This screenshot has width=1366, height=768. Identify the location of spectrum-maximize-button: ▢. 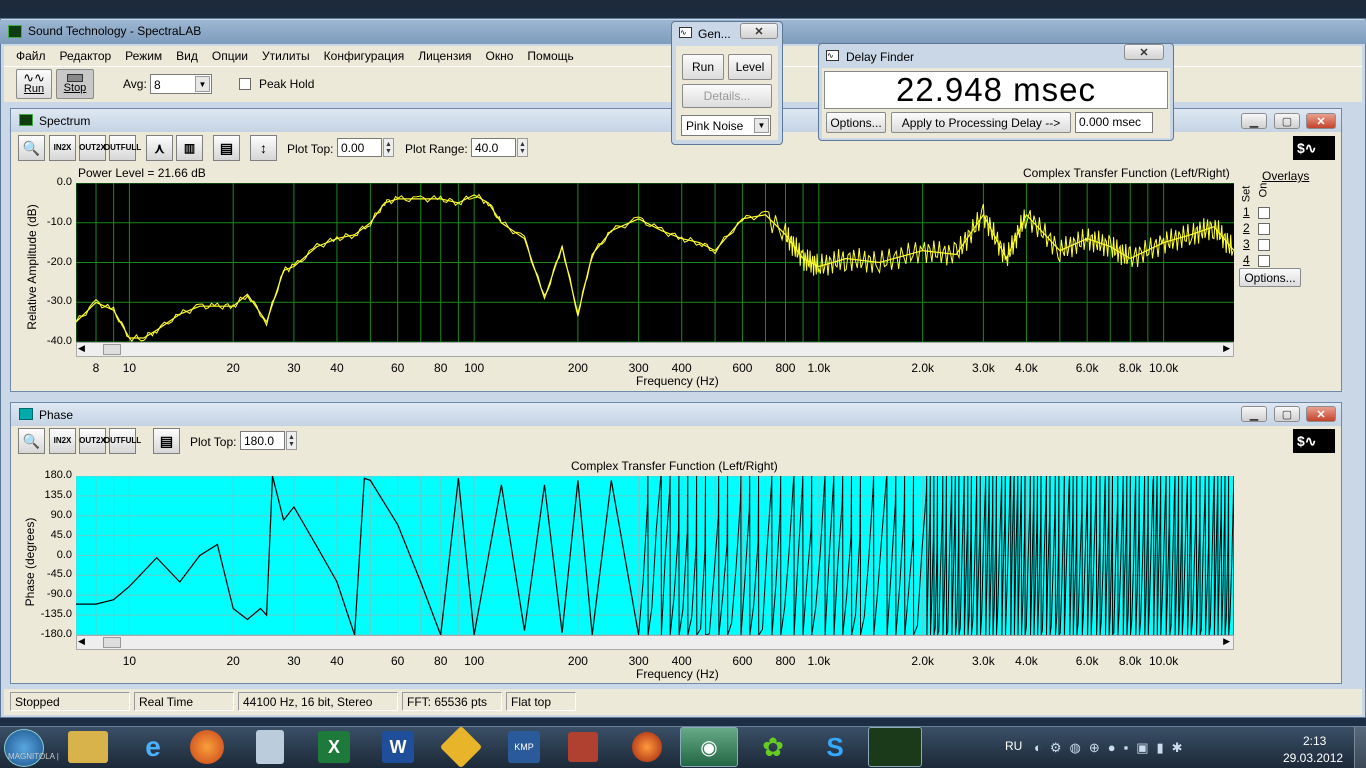
(1287, 121).